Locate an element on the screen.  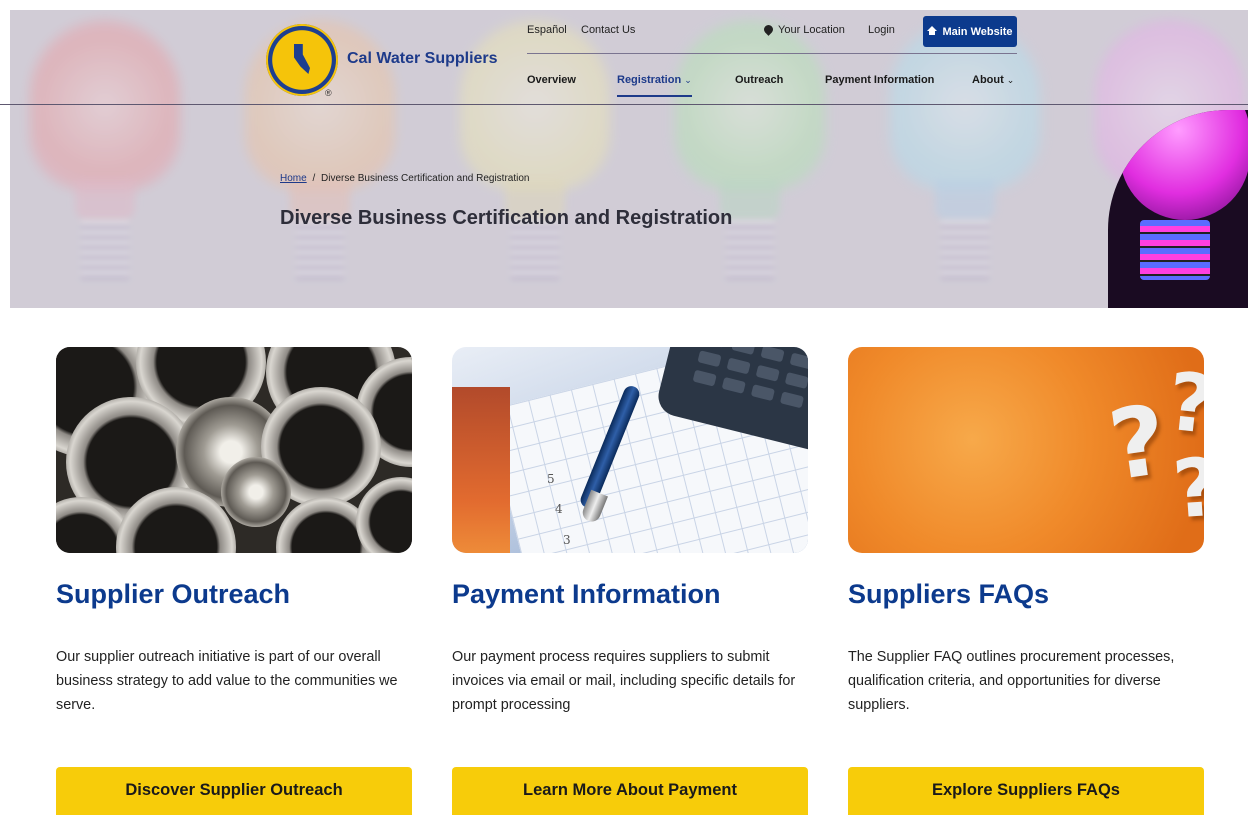
magenta-lightbulb-image is located at coordinates (1178, 209).